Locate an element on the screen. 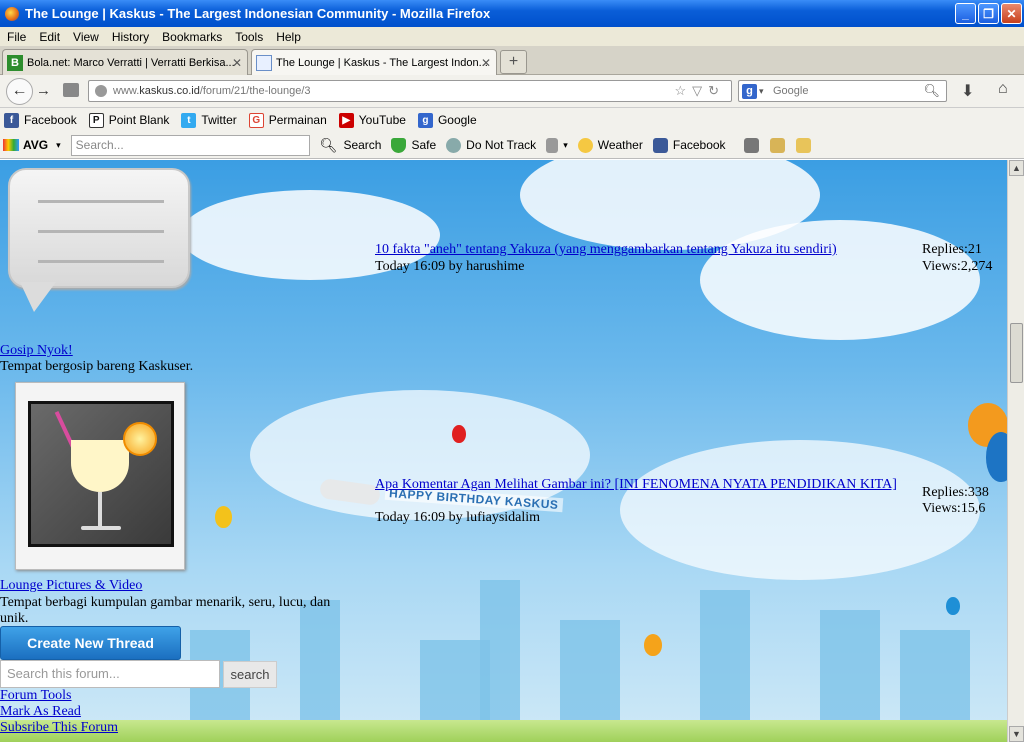  photo-frame is located at coordinates (101, 474).